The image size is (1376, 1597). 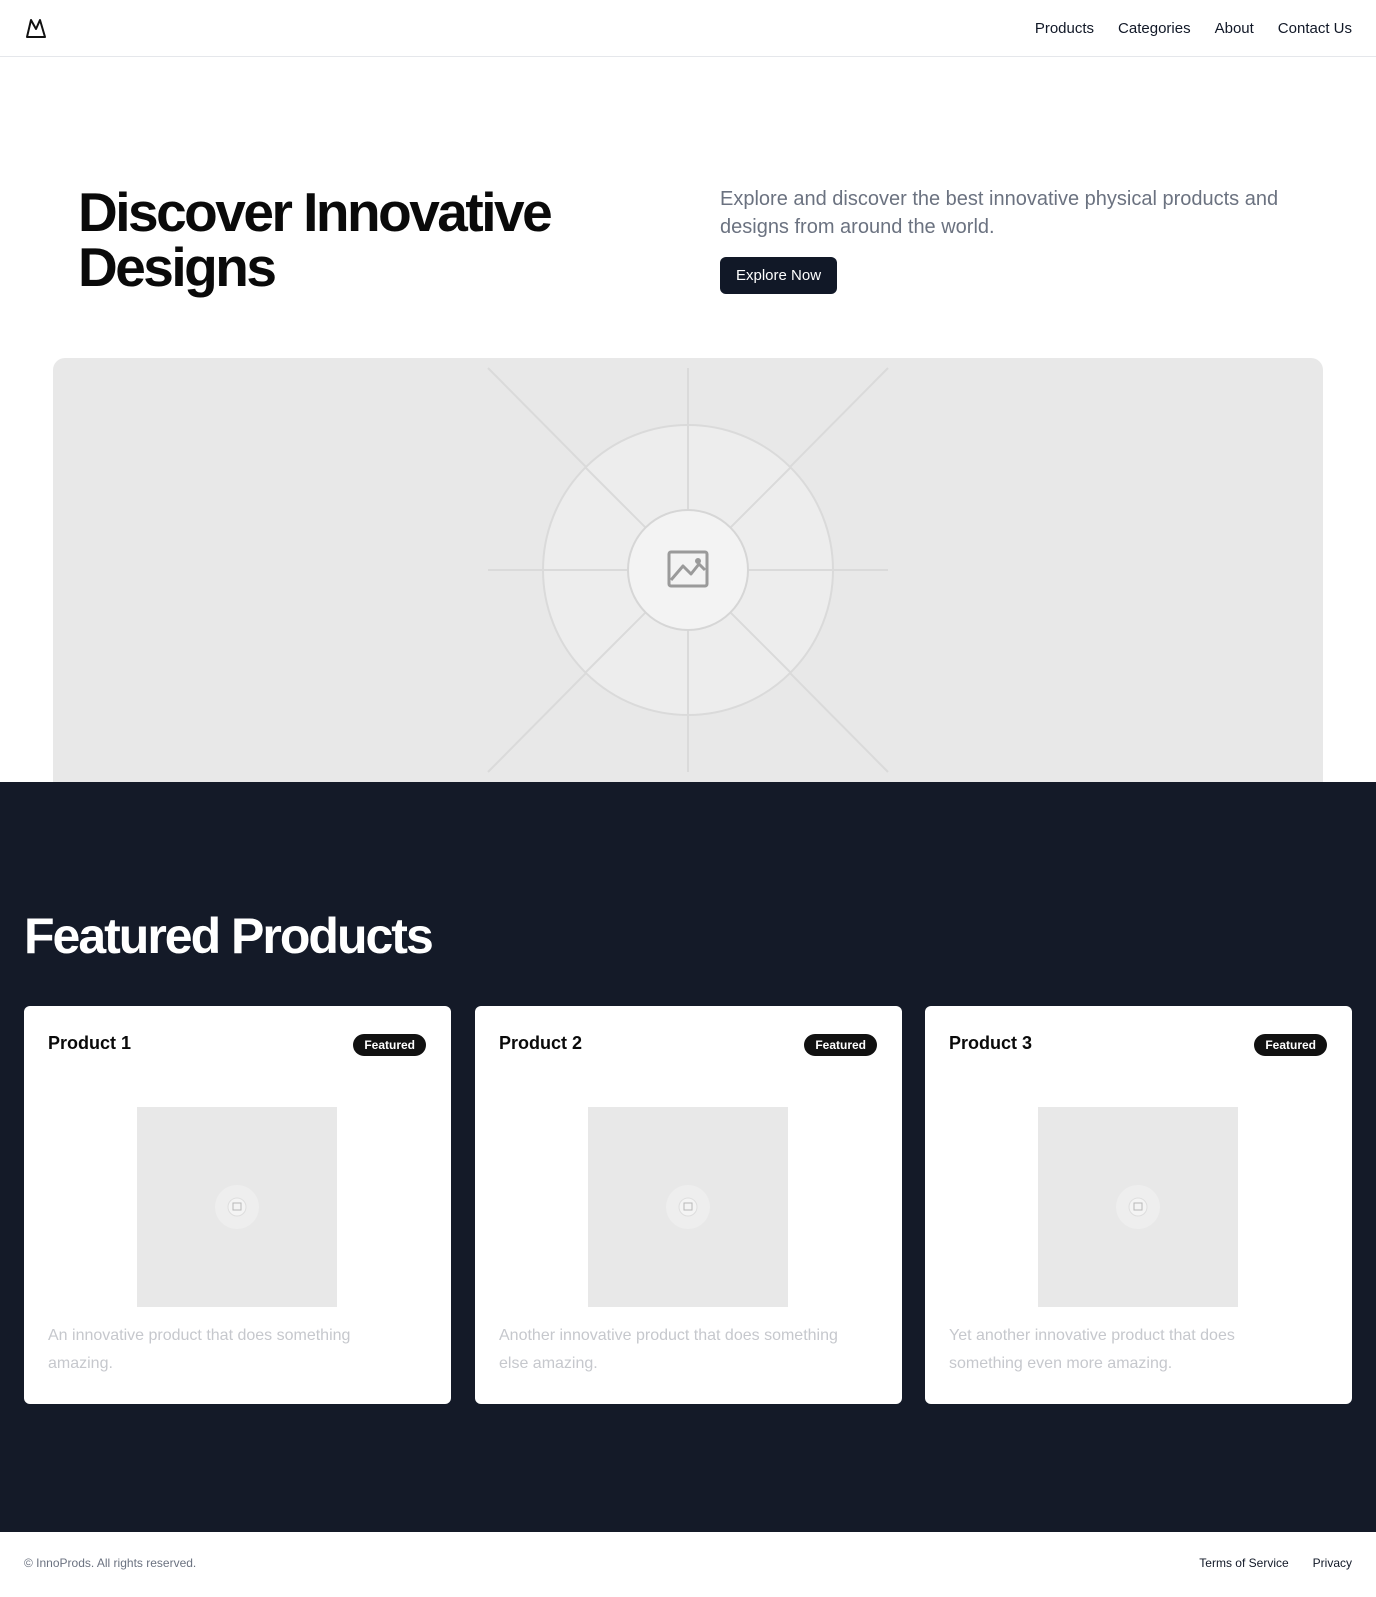 I want to click on image-placeholder-graphic, so click(x=688, y=570).